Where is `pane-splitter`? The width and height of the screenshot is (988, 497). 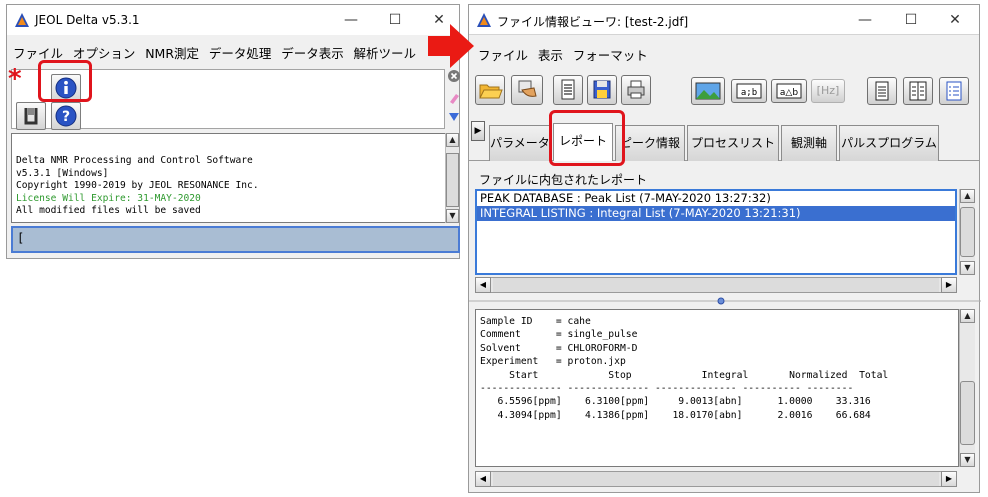 pane-splitter is located at coordinates (725, 300).